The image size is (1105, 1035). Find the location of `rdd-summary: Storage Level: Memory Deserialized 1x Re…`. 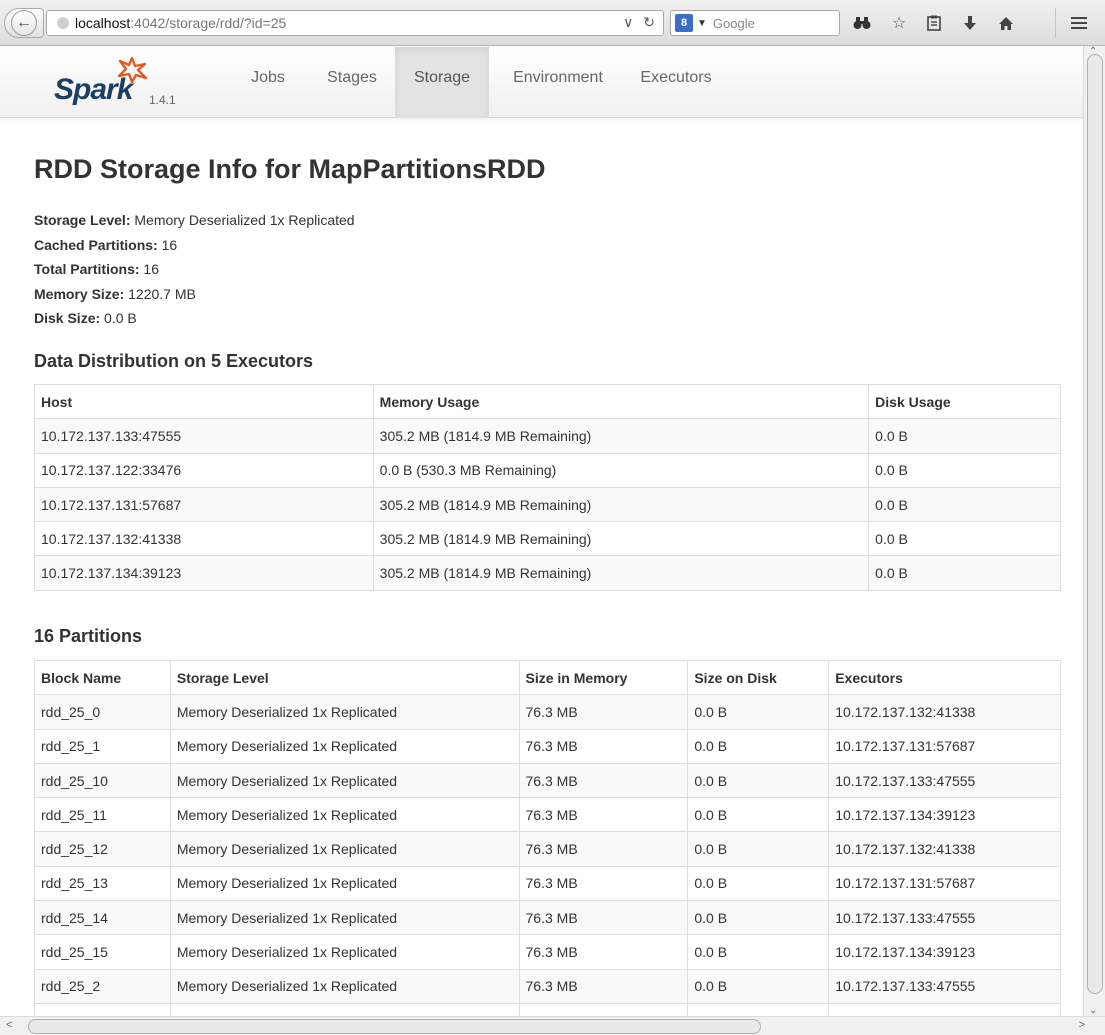

rdd-summary: Storage Level: Memory Deserialized 1x Re… is located at coordinates (194, 269).